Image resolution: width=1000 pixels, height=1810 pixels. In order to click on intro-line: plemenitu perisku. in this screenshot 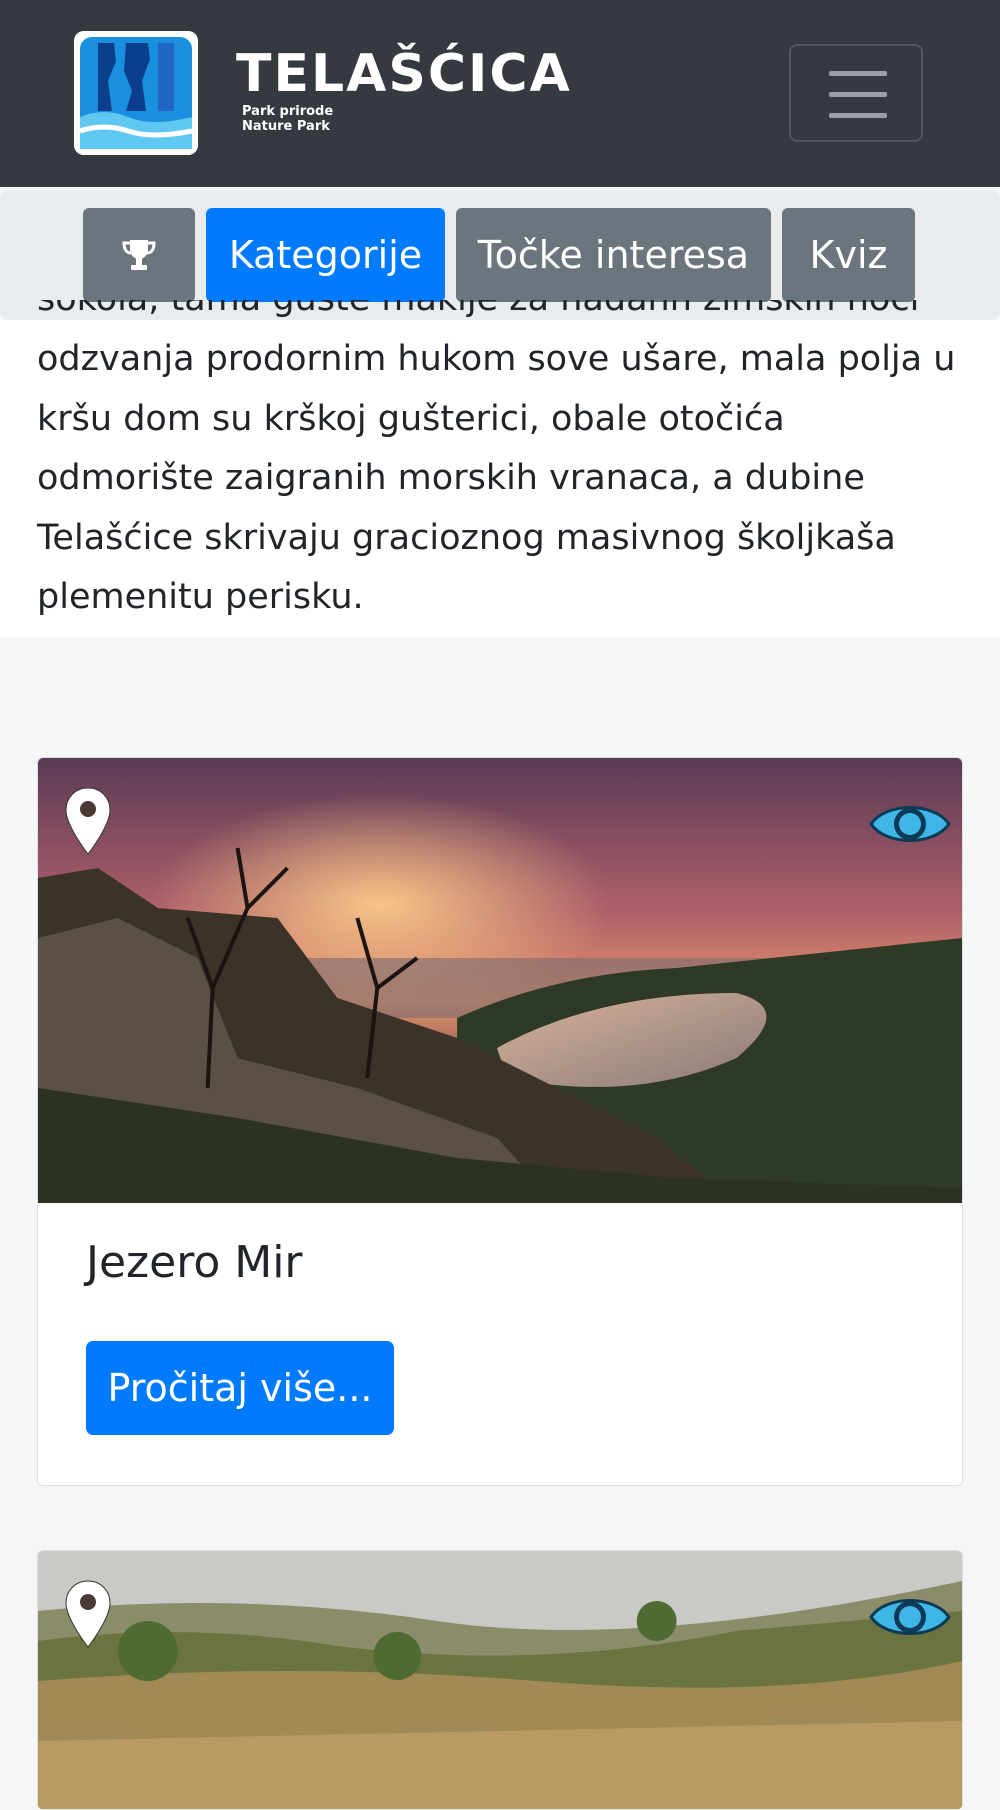, I will do `click(200, 597)`.